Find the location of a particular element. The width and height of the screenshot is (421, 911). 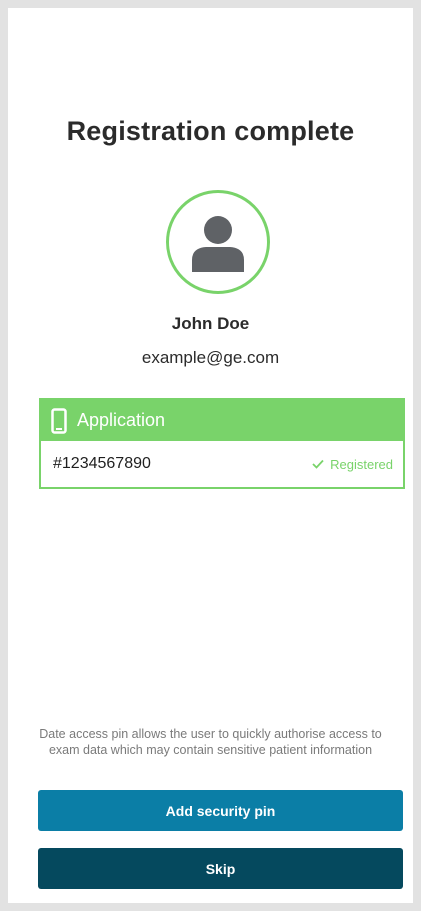

status-label: Registered is located at coordinates (361, 464).